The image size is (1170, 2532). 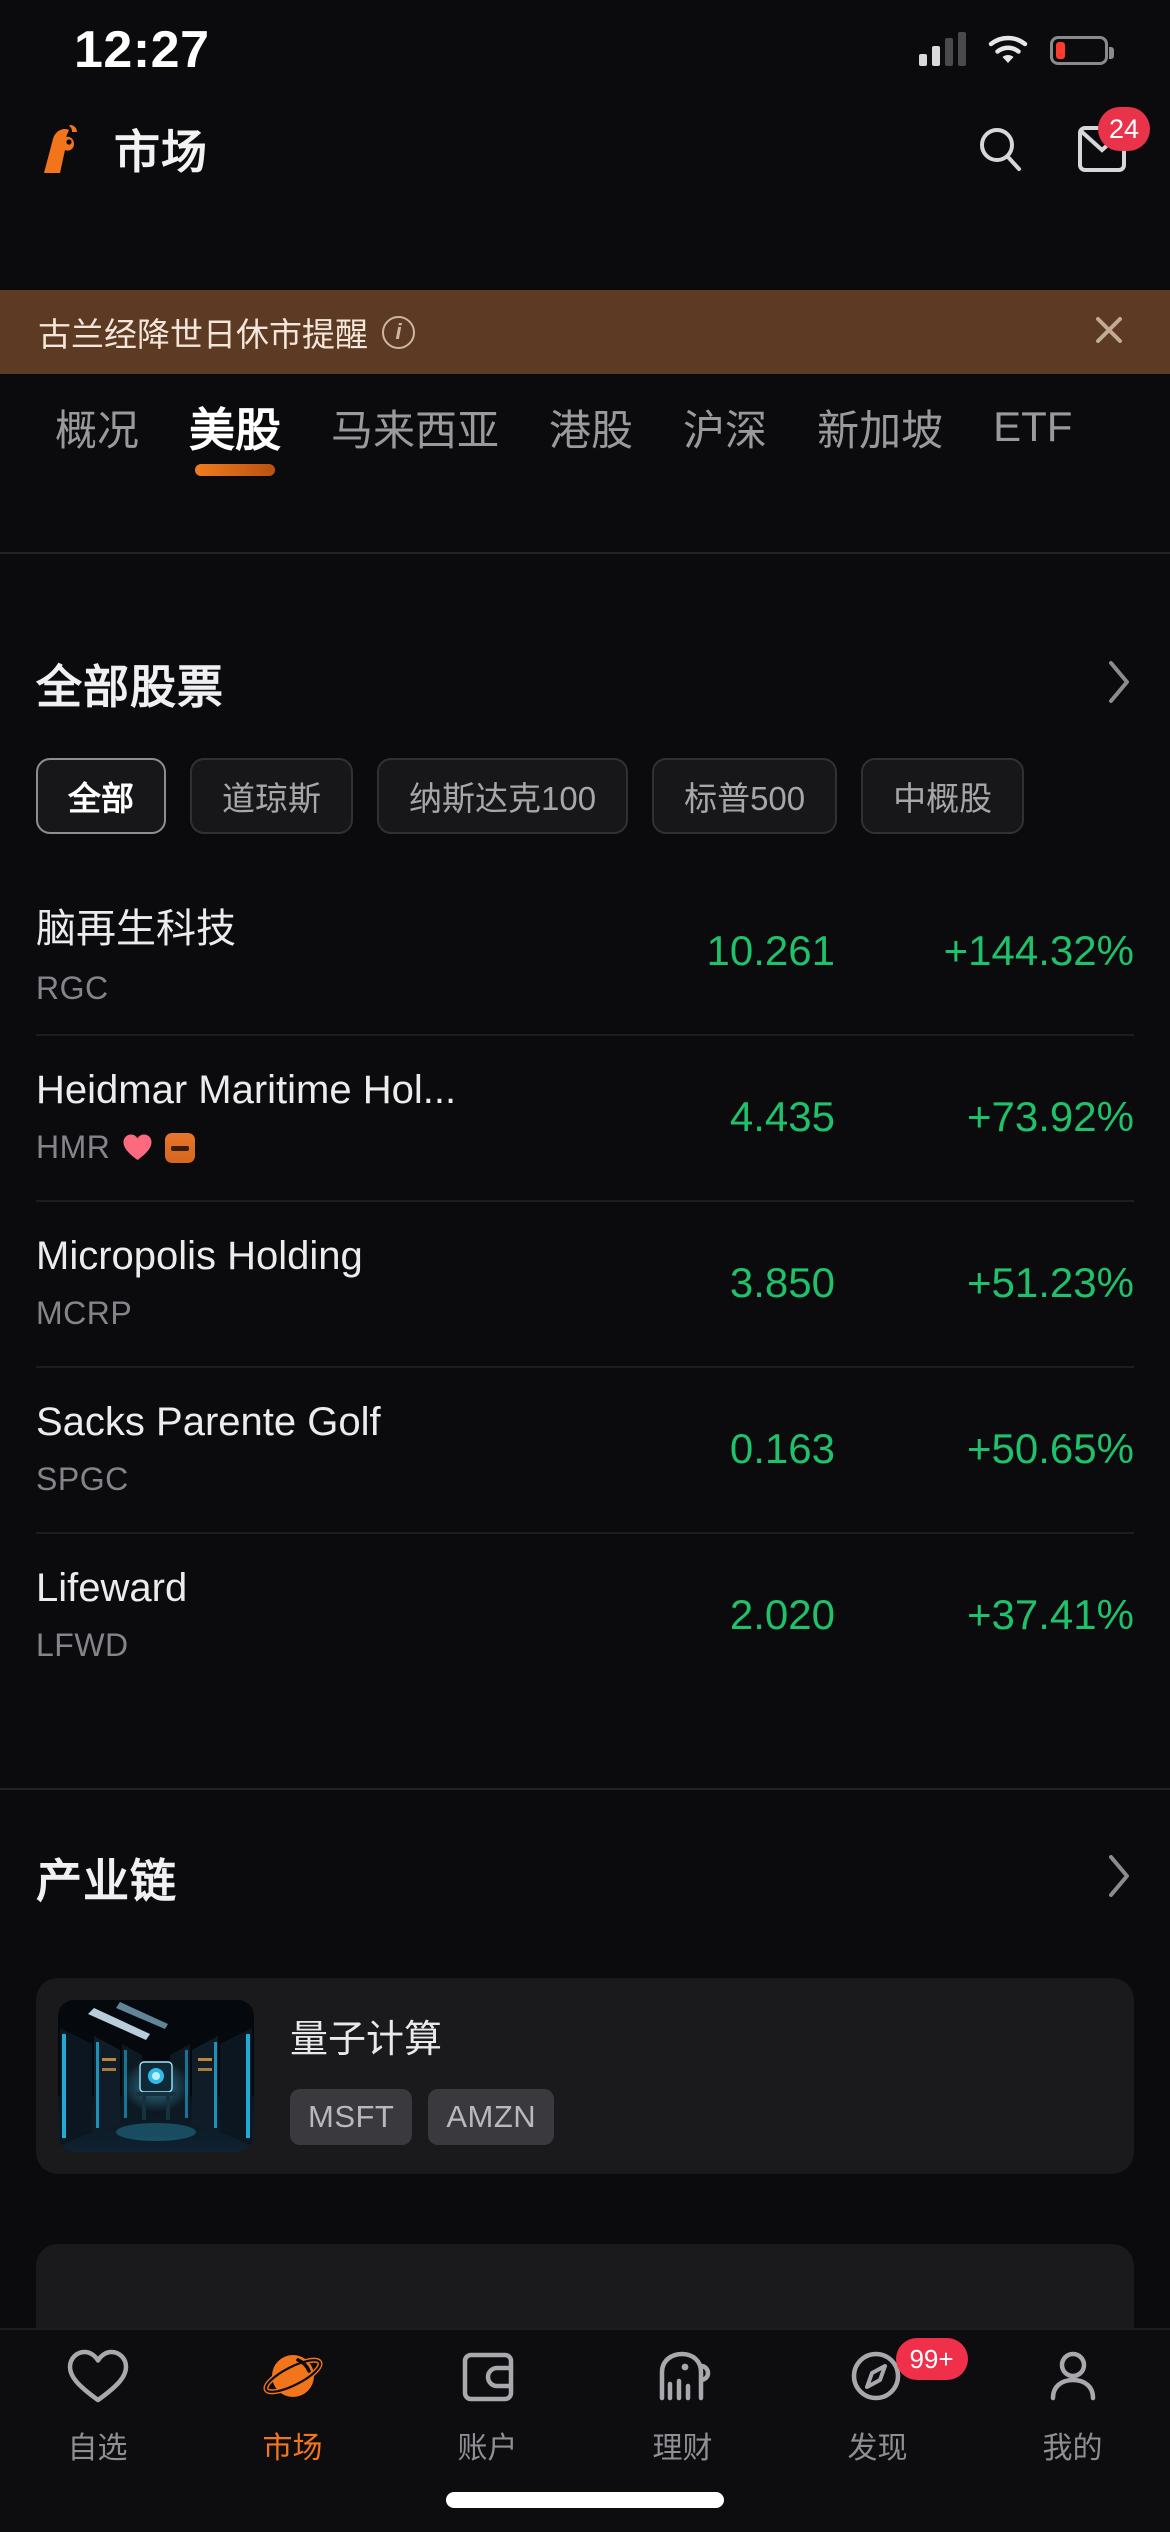 I want to click on market-tab-hk: 港股, so click(x=591, y=427).